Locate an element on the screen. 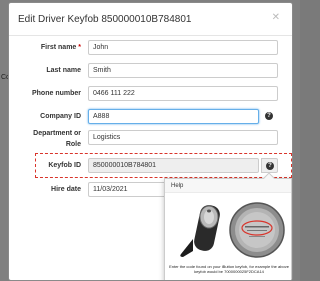  first-name-label: First name * is located at coordinates (60, 47).